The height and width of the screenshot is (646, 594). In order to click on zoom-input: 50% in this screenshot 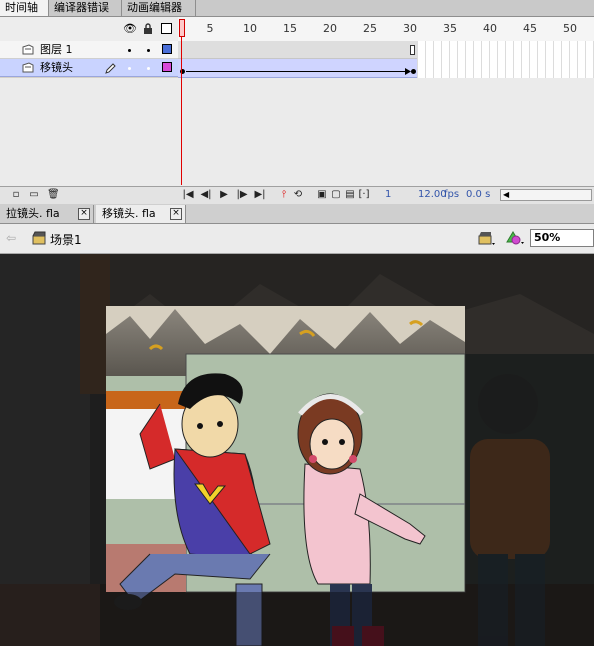, I will do `click(562, 238)`.